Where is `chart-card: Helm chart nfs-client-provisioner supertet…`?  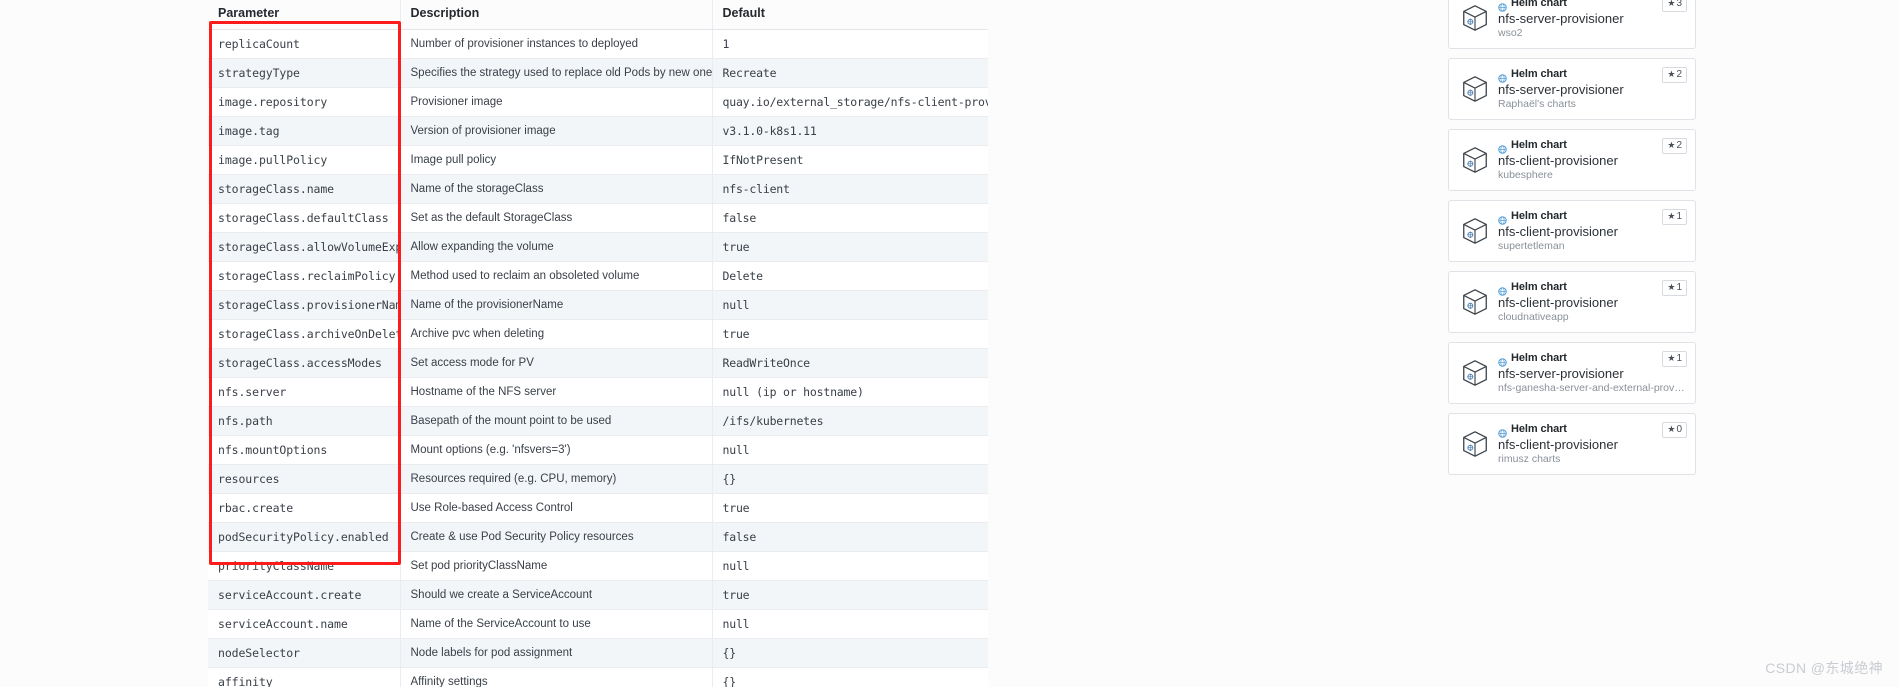 chart-card: Helm chart nfs-client-provisioner supertet… is located at coordinates (1572, 231).